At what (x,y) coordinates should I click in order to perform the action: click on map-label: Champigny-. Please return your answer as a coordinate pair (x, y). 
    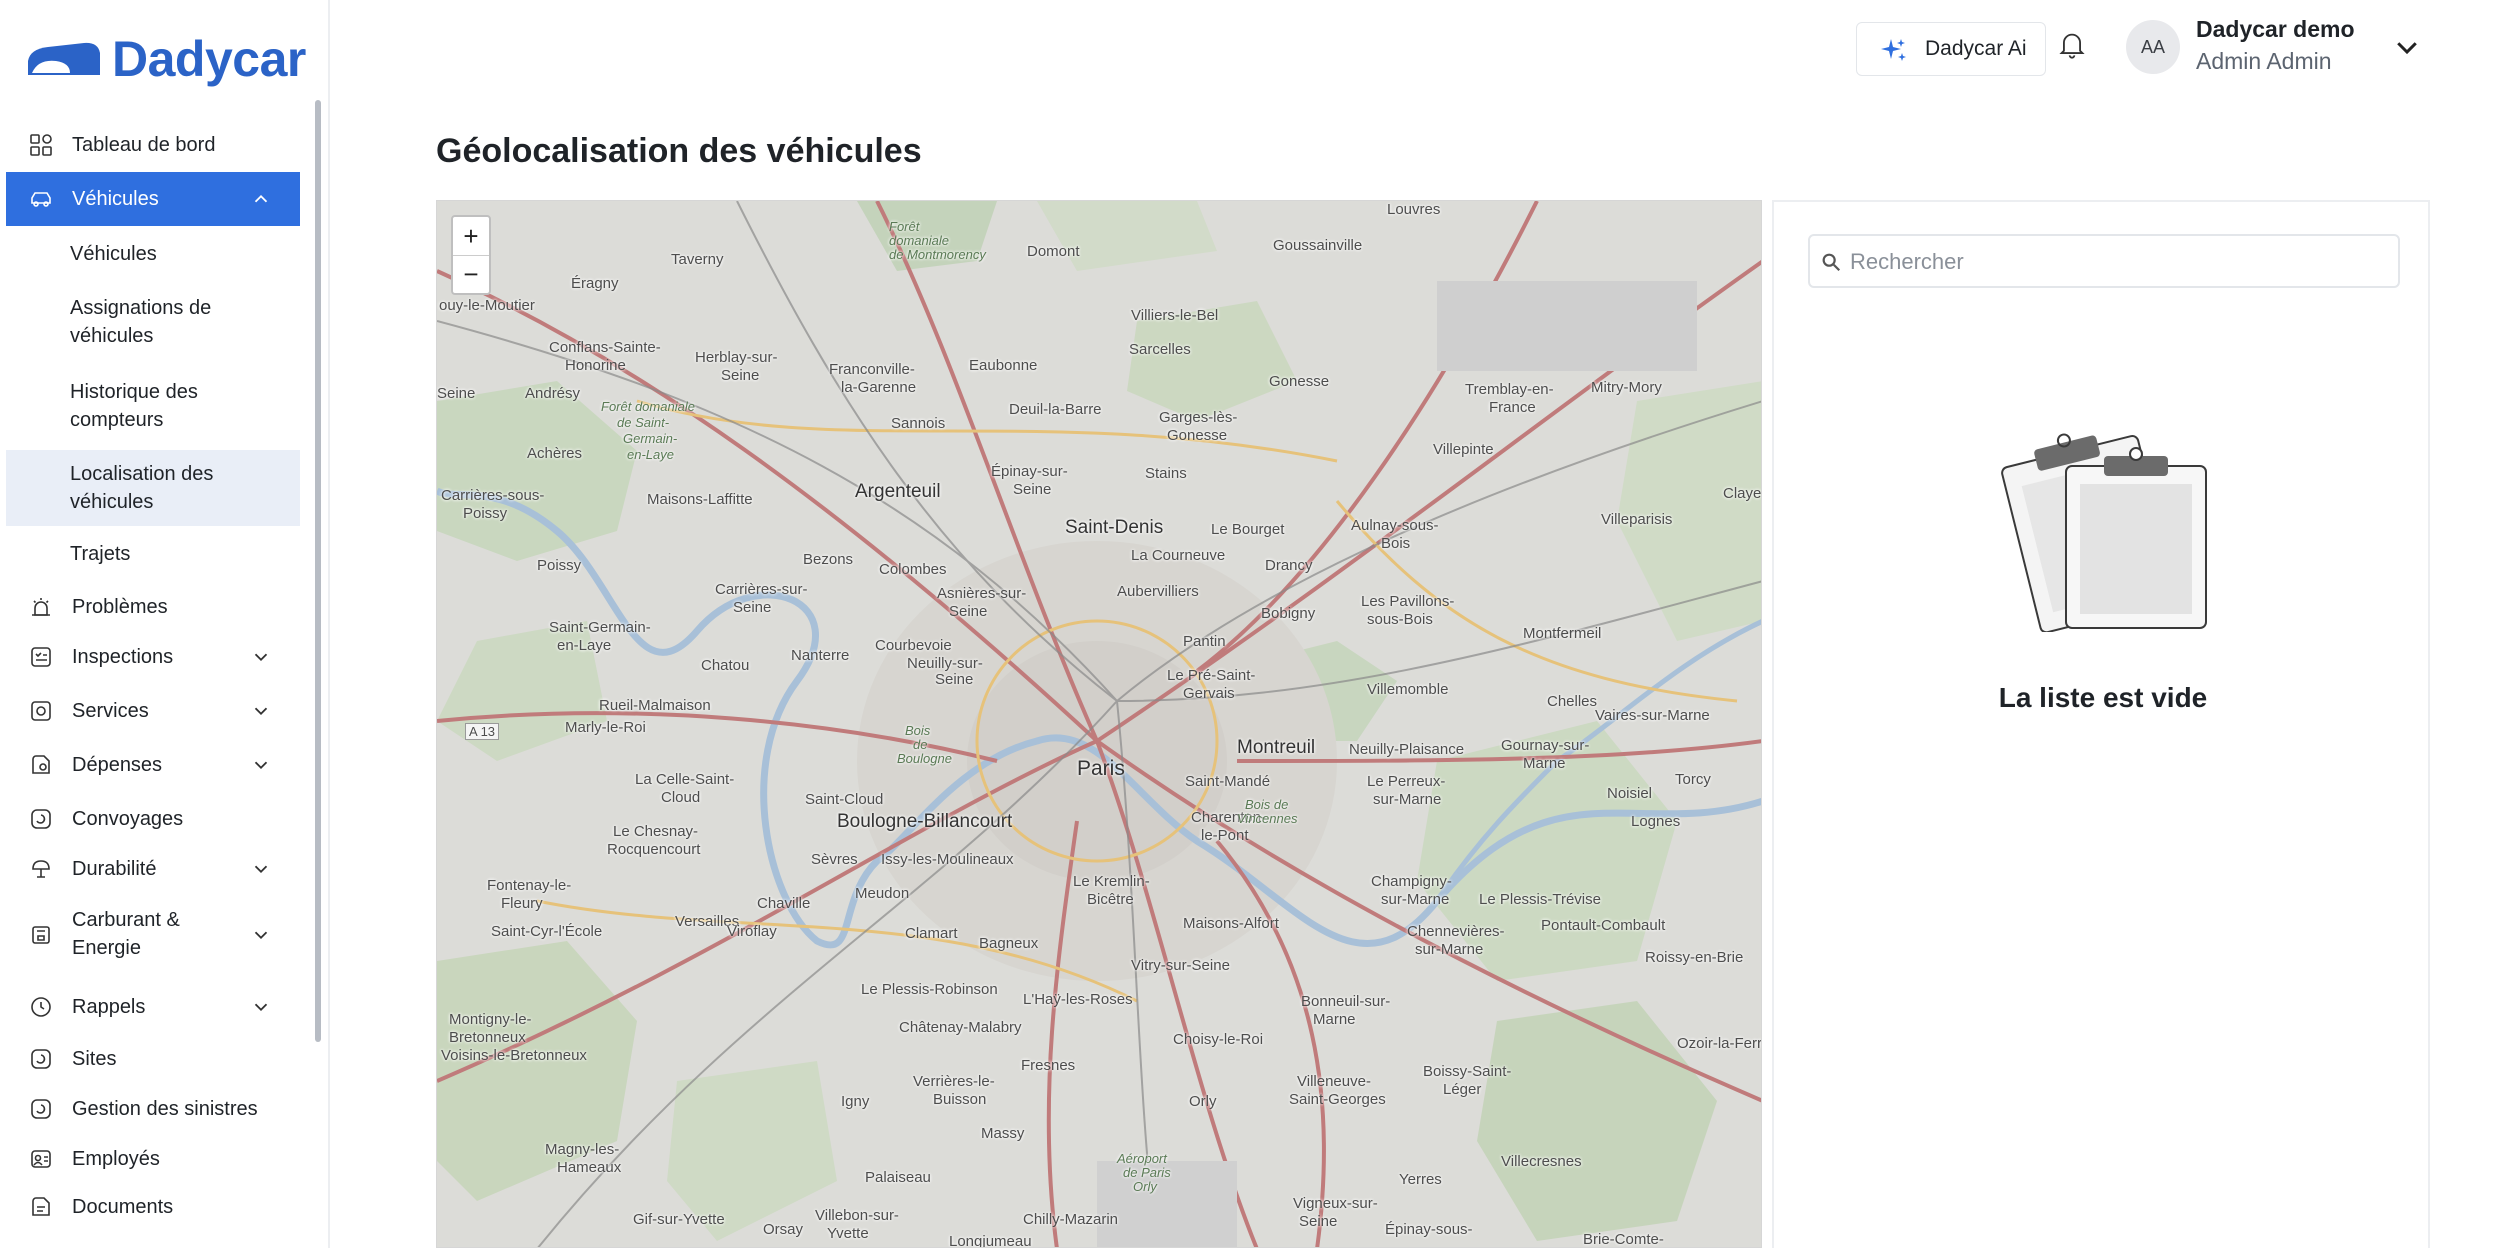
    Looking at the image, I should click on (1411, 881).